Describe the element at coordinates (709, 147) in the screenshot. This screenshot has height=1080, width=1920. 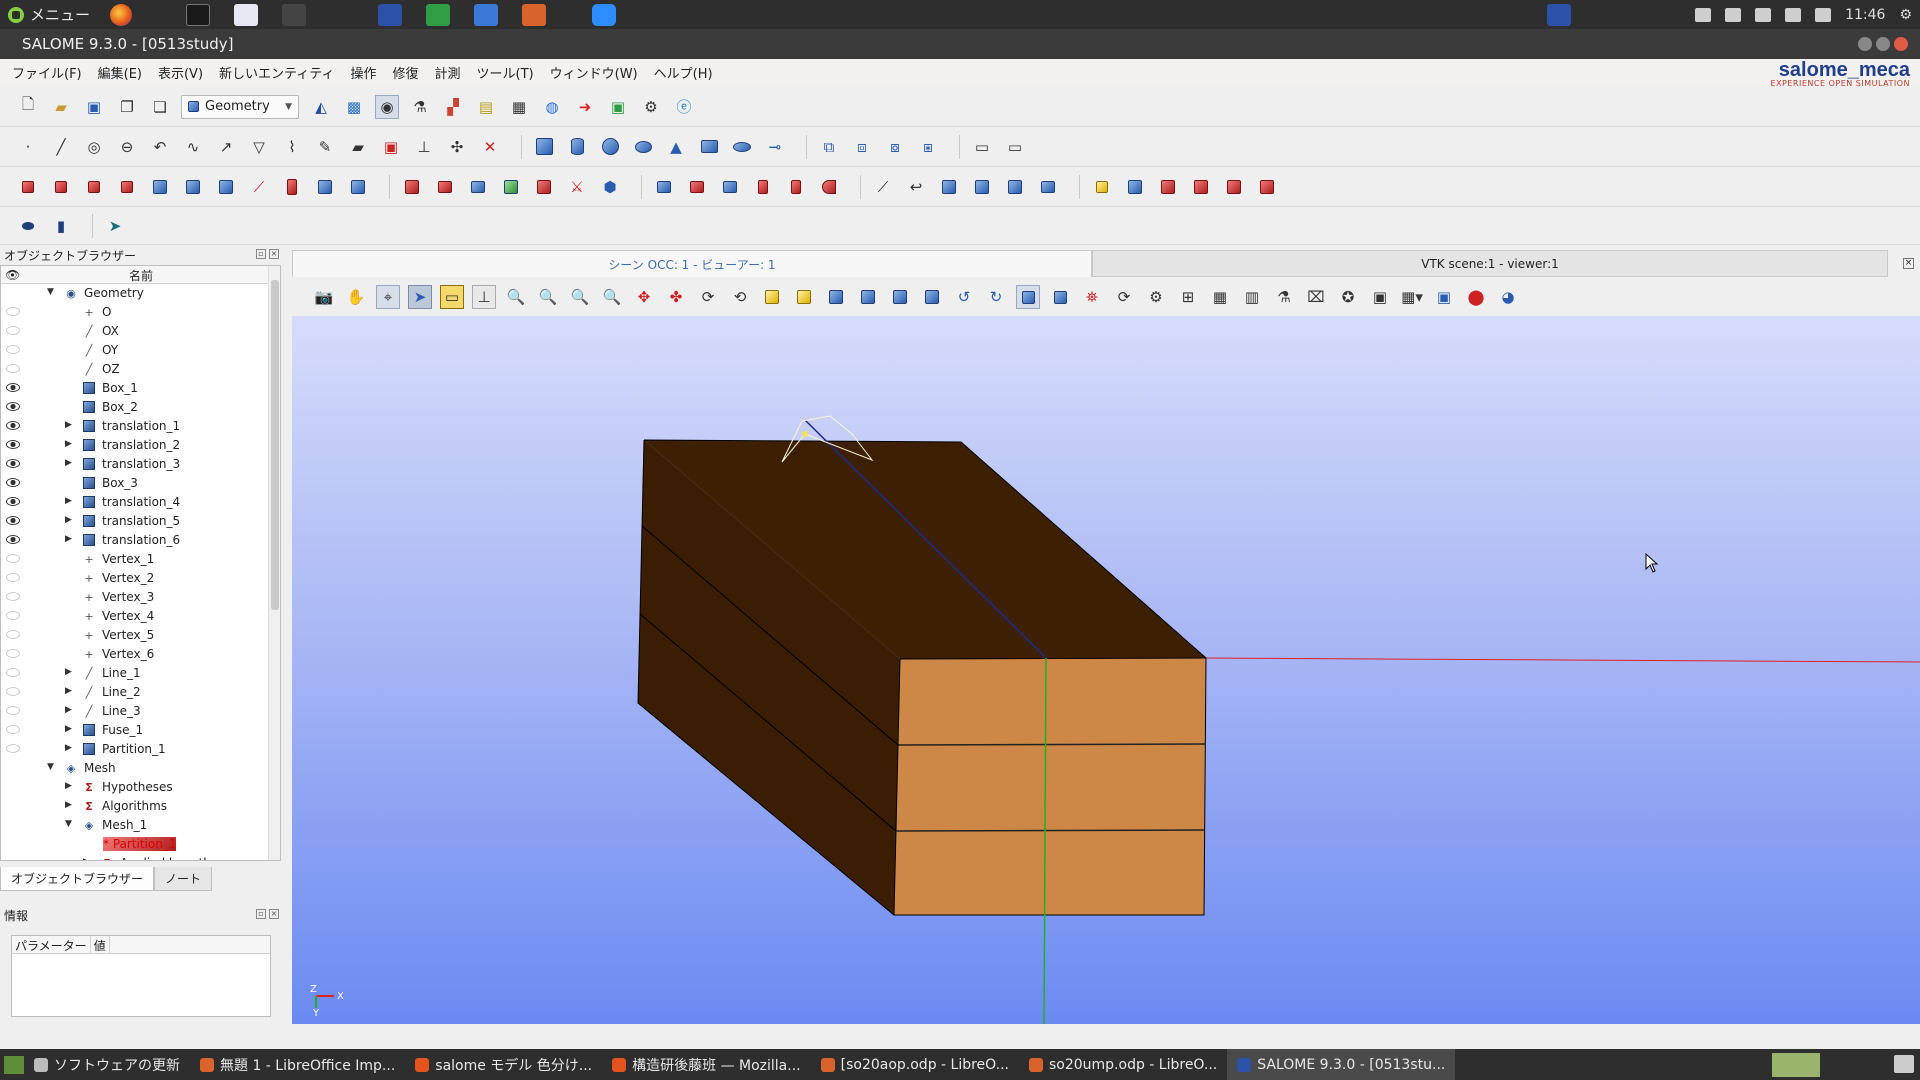
I see `rectangle-primitive-icon` at that location.